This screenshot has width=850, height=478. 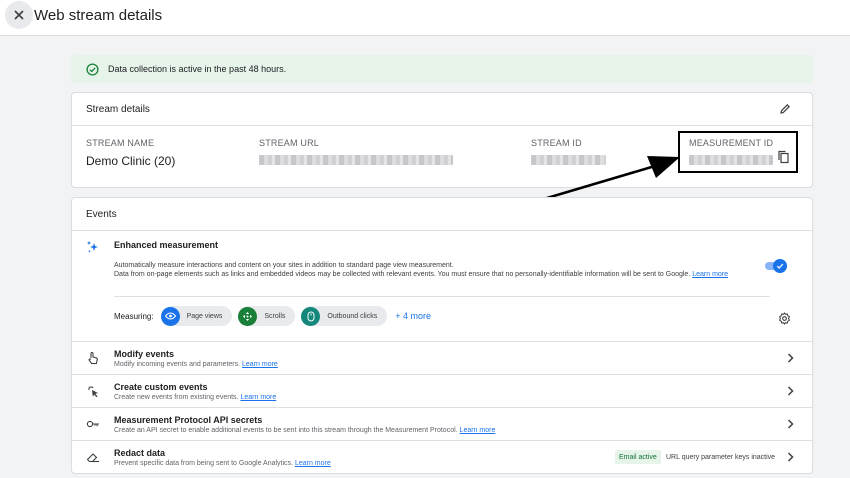 What do you see at coordinates (721, 457) in the screenshot?
I see `url-query-inactive-badge: URL query parameter keys inactive` at bounding box center [721, 457].